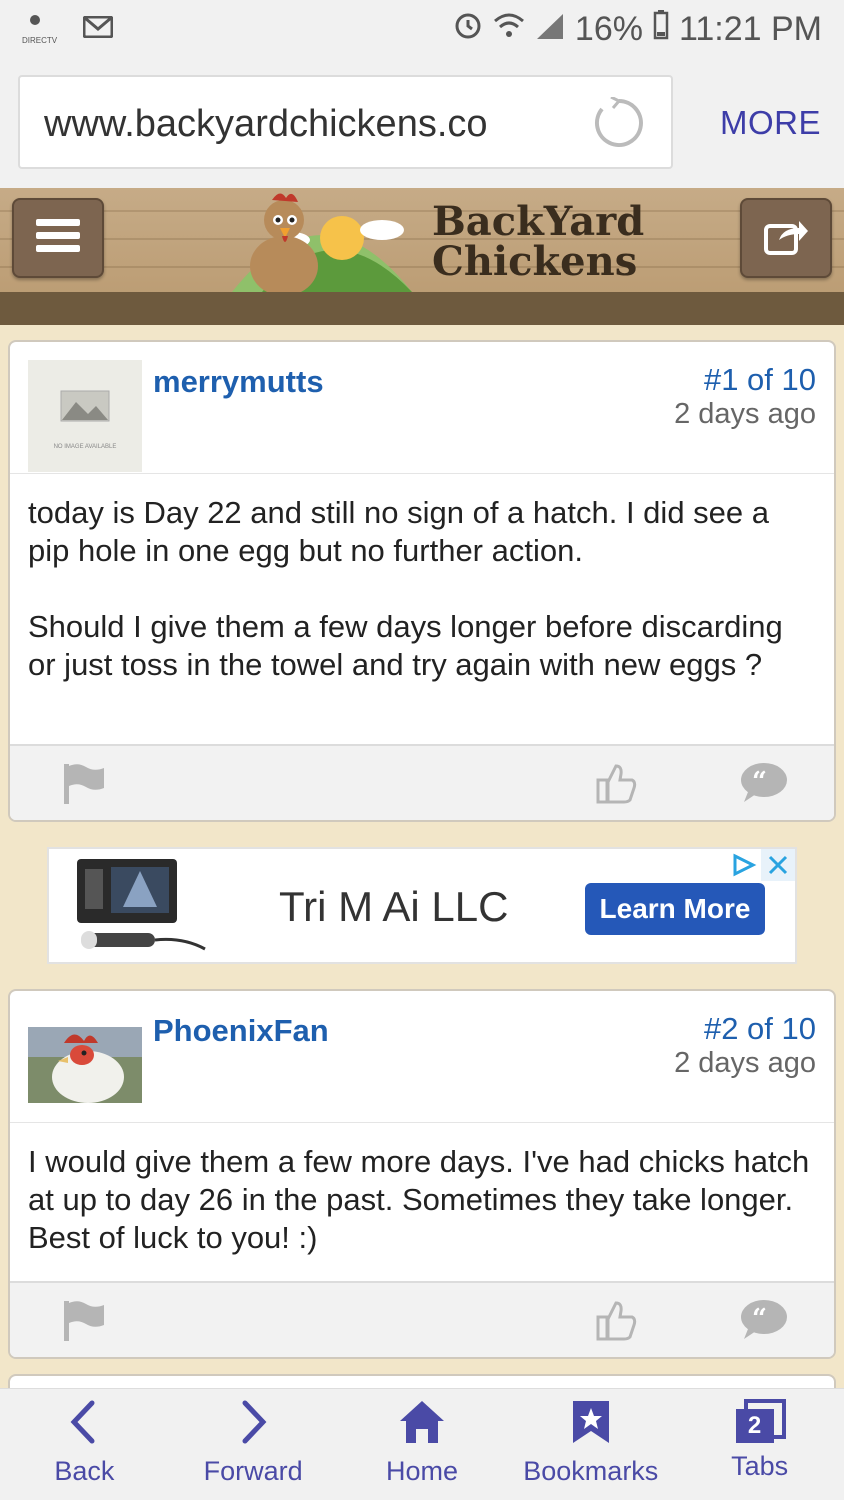  What do you see at coordinates (84, 1424) in the screenshot?
I see `chevron-left-icon` at bounding box center [84, 1424].